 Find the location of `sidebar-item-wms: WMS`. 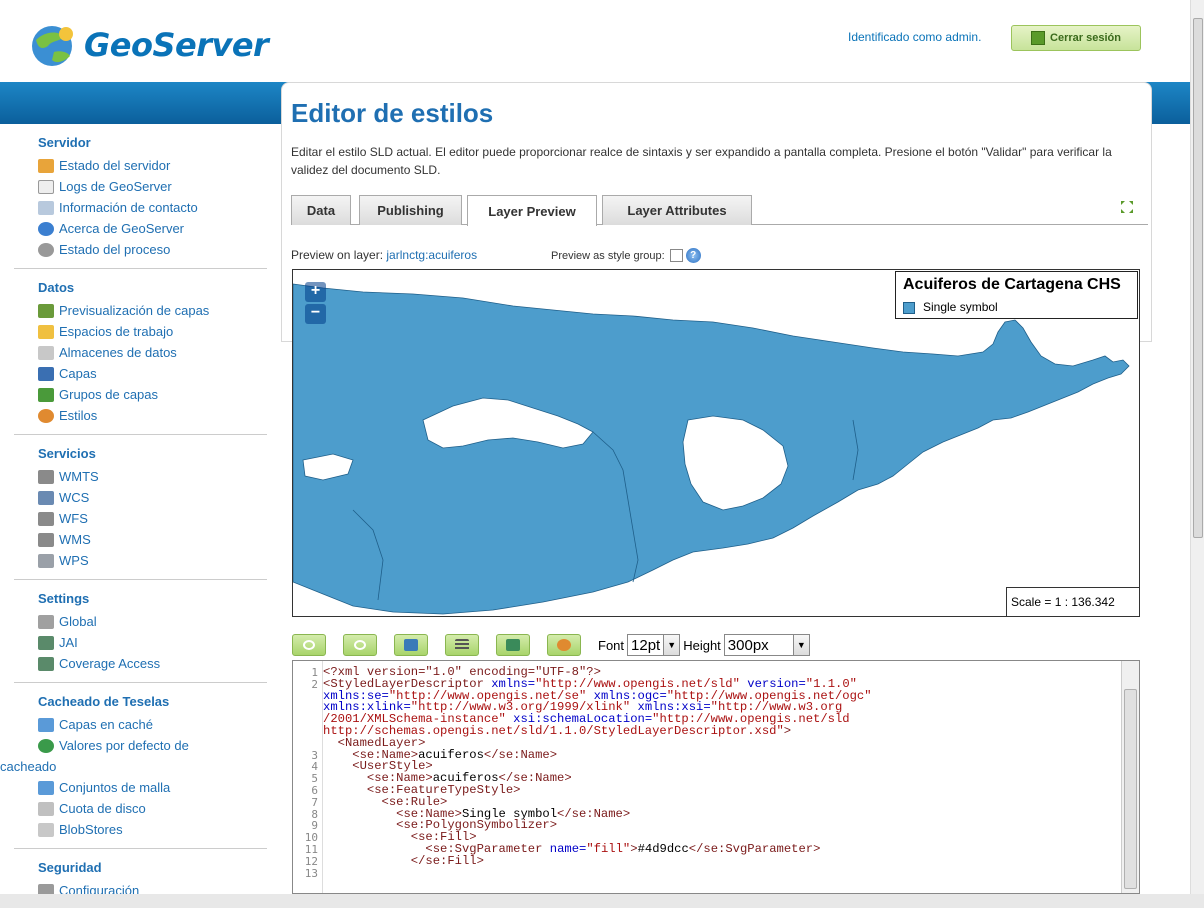

sidebar-item-wms: WMS is located at coordinates (159, 539).